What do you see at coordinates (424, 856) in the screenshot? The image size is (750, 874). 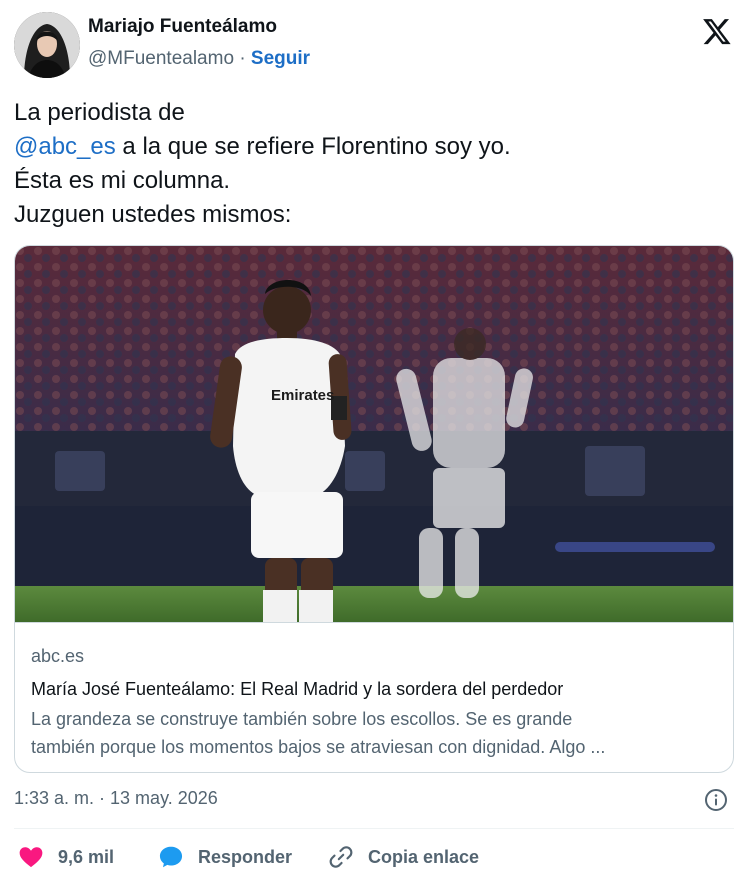 I see `copy-link-label: Copia enlace` at bounding box center [424, 856].